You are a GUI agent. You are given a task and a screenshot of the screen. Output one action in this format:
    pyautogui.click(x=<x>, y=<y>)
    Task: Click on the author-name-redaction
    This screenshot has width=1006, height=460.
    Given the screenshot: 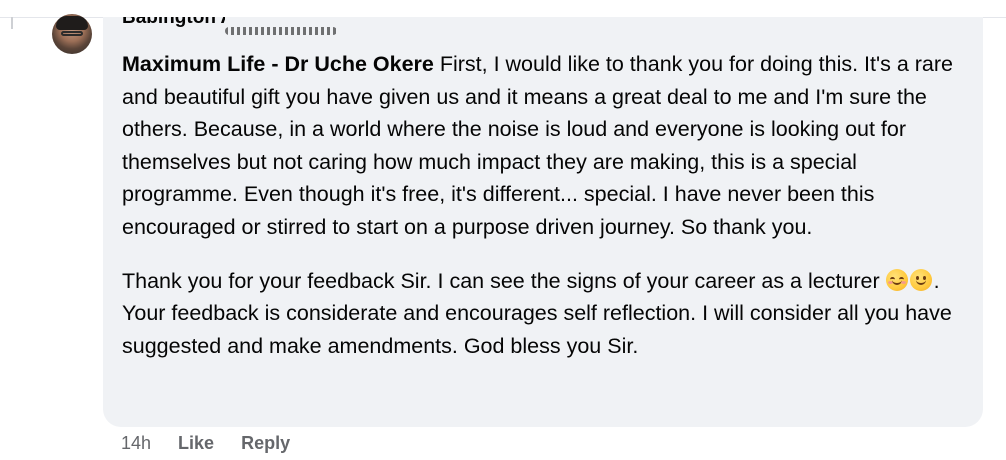 What is the action you would take?
    pyautogui.click(x=300, y=28)
    